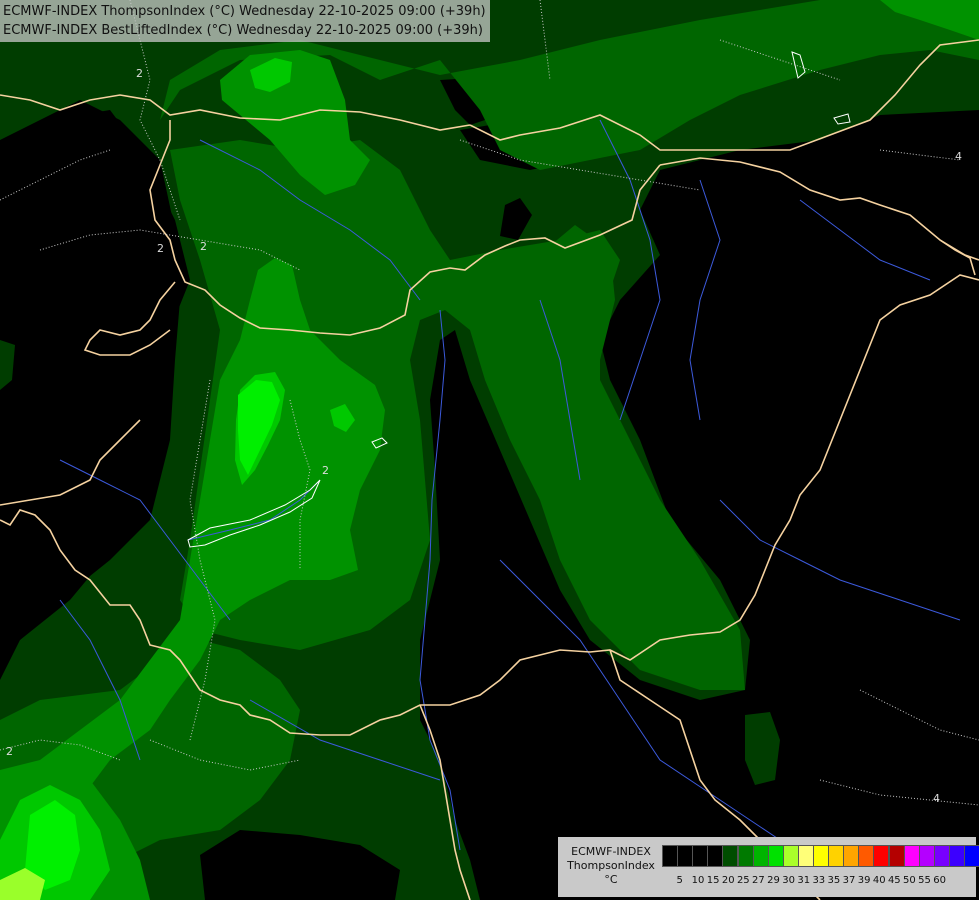 The image size is (979, 900). I want to click on legend-tick: 27, so click(758, 880).